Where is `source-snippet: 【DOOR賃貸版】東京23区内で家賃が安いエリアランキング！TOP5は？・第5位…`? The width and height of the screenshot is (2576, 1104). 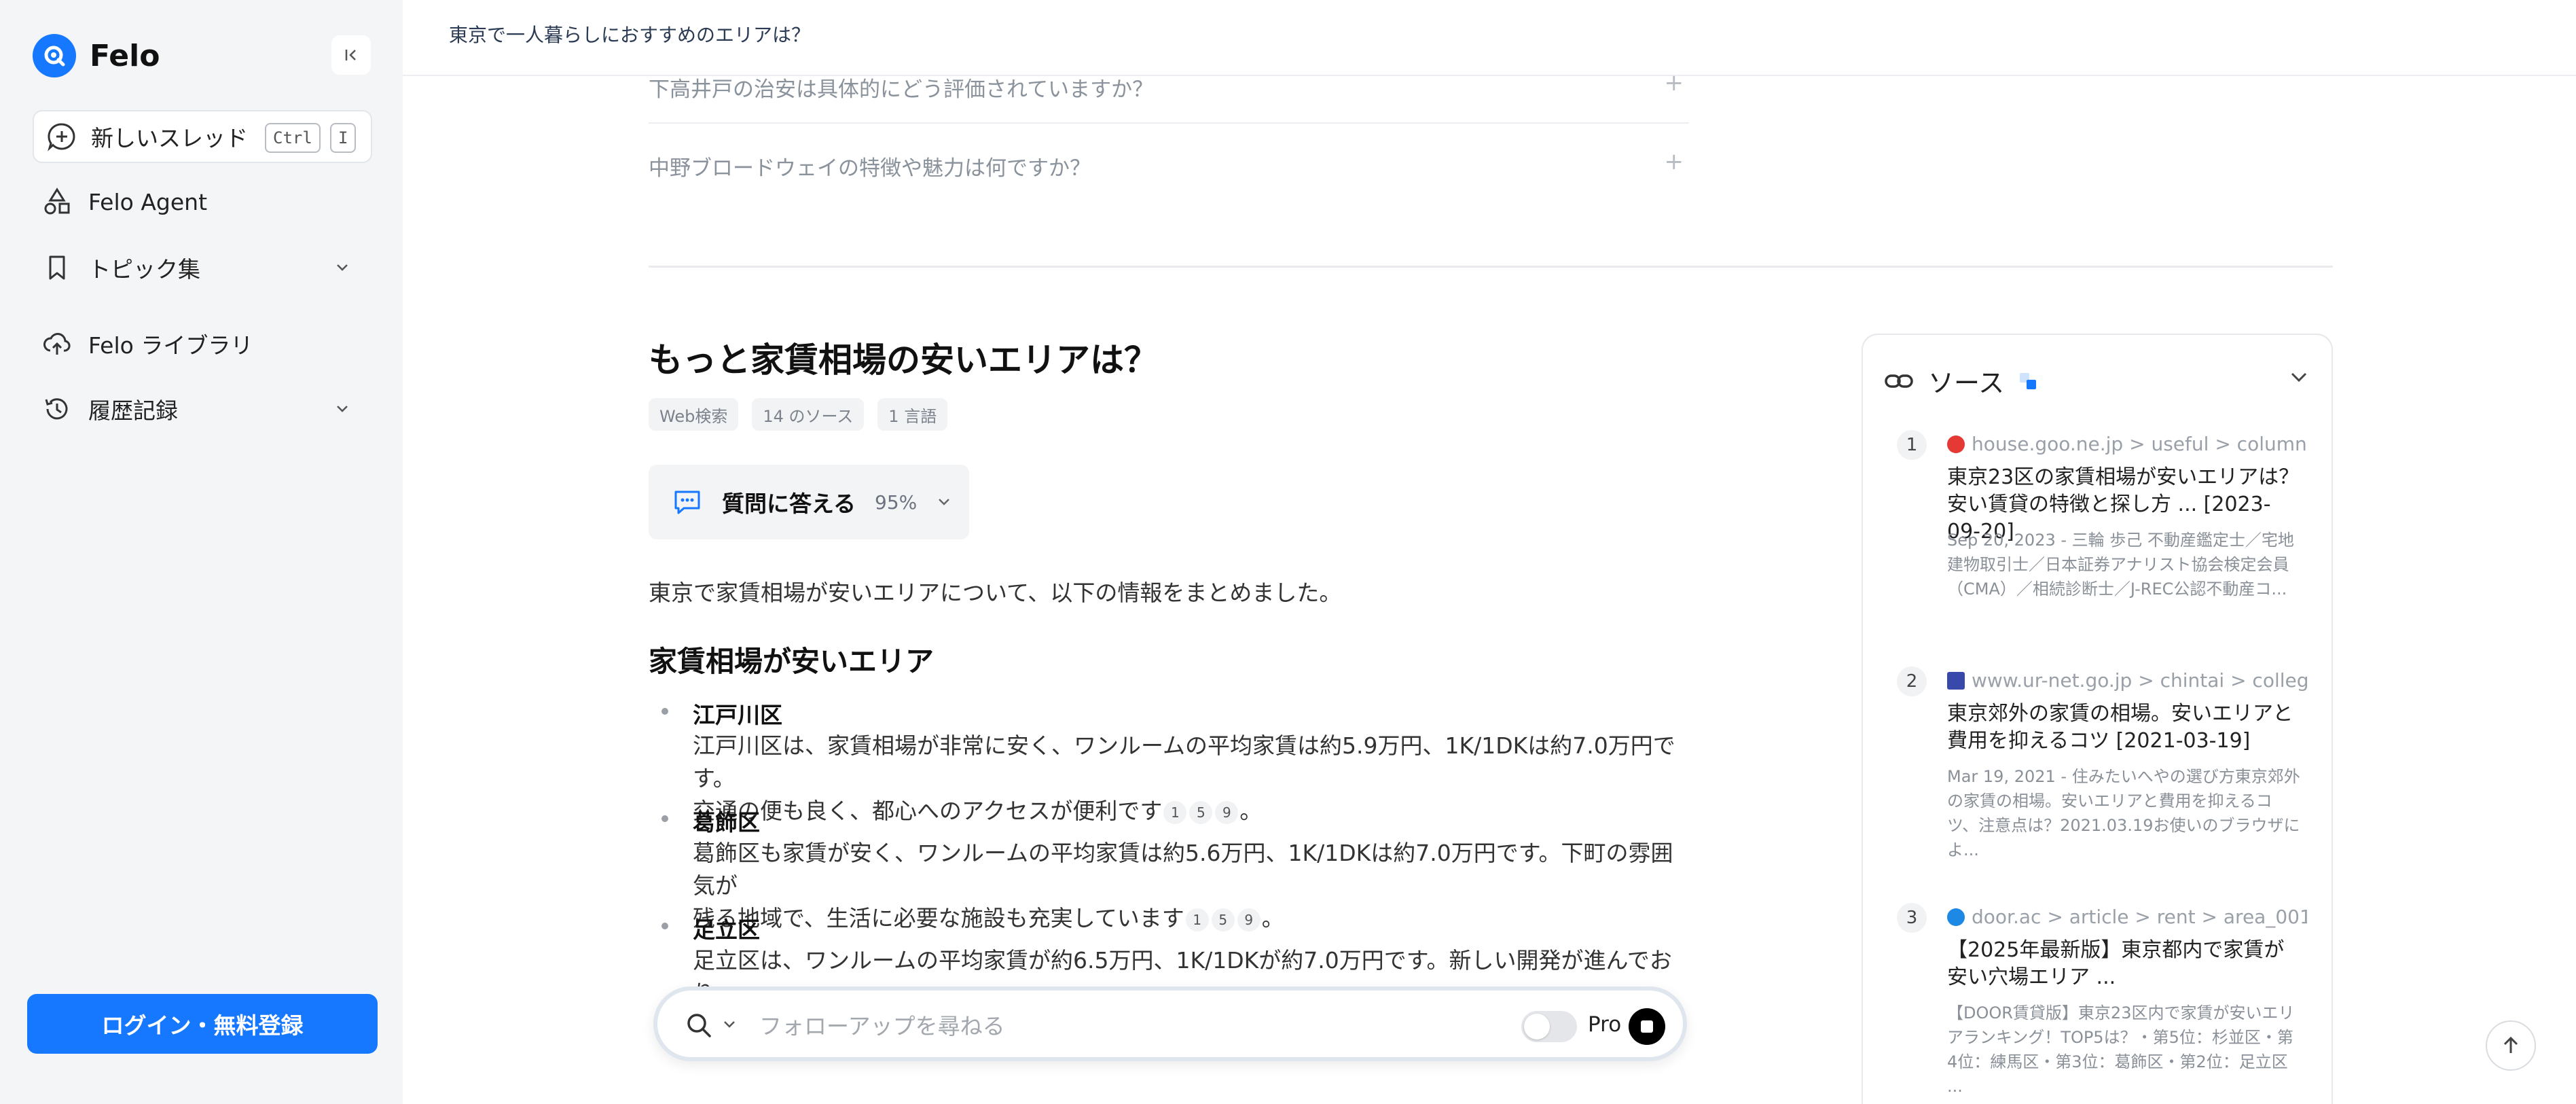
source-snippet: 【DOOR賃貸版】東京23区内で家賃が安いエリアランキング！TOP5は？・第5位… is located at coordinates (2121, 1049).